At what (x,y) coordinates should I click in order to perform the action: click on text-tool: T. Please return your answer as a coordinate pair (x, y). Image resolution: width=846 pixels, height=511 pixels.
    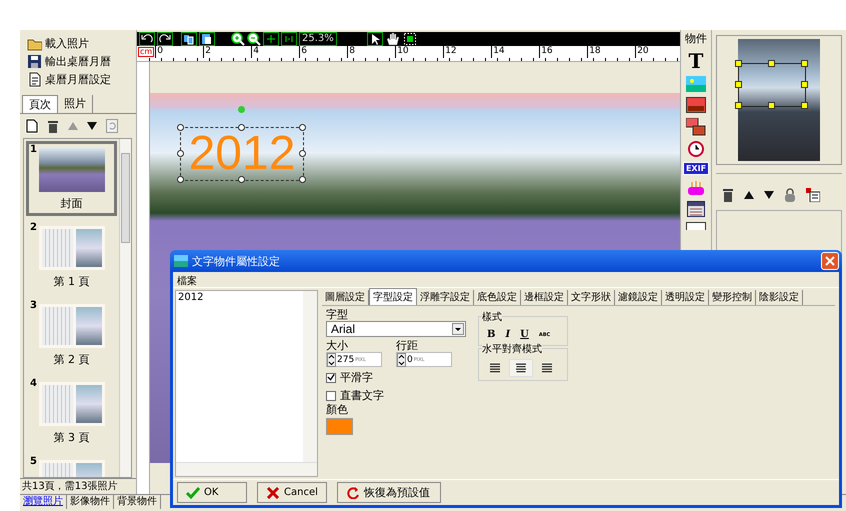
    Looking at the image, I should click on (696, 61).